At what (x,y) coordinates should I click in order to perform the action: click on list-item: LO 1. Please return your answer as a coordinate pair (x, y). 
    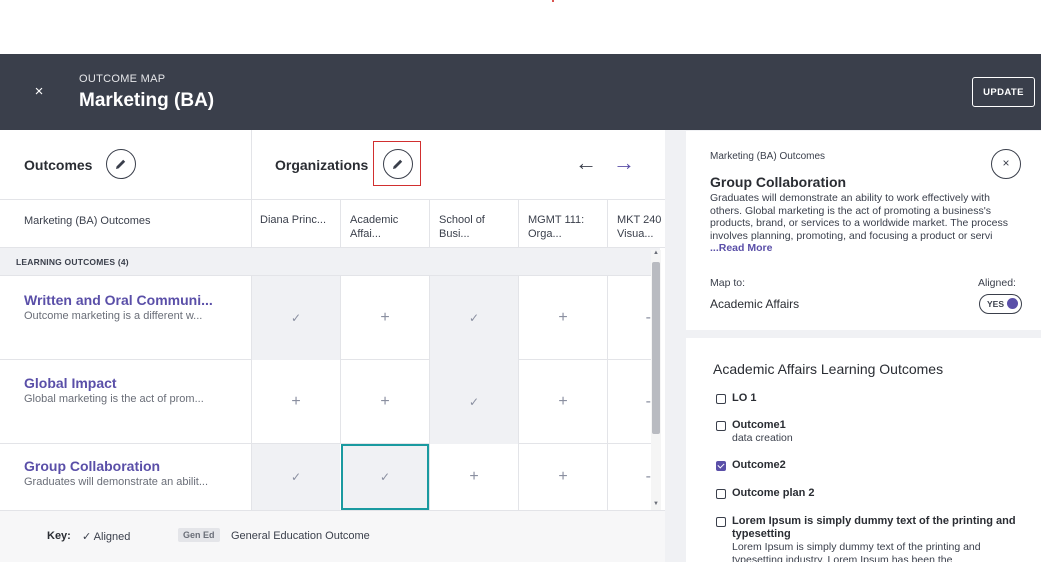
    Looking at the image, I should click on (736, 398).